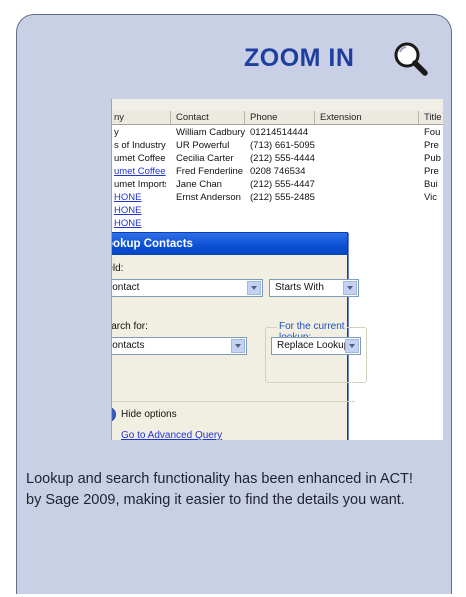  Describe the element at coordinates (203, 145) in the screenshot. I see `table-cell-contact: UR Powerful` at that location.